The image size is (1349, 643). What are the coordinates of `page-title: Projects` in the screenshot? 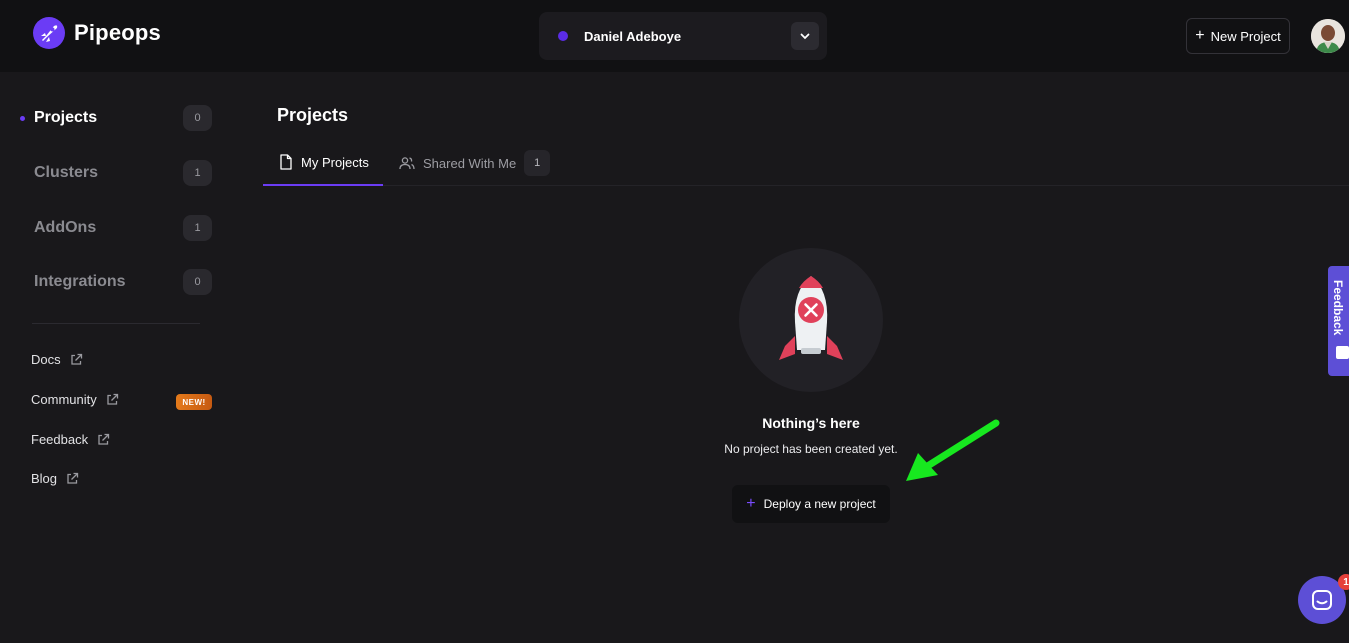 It's located at (313, 115).